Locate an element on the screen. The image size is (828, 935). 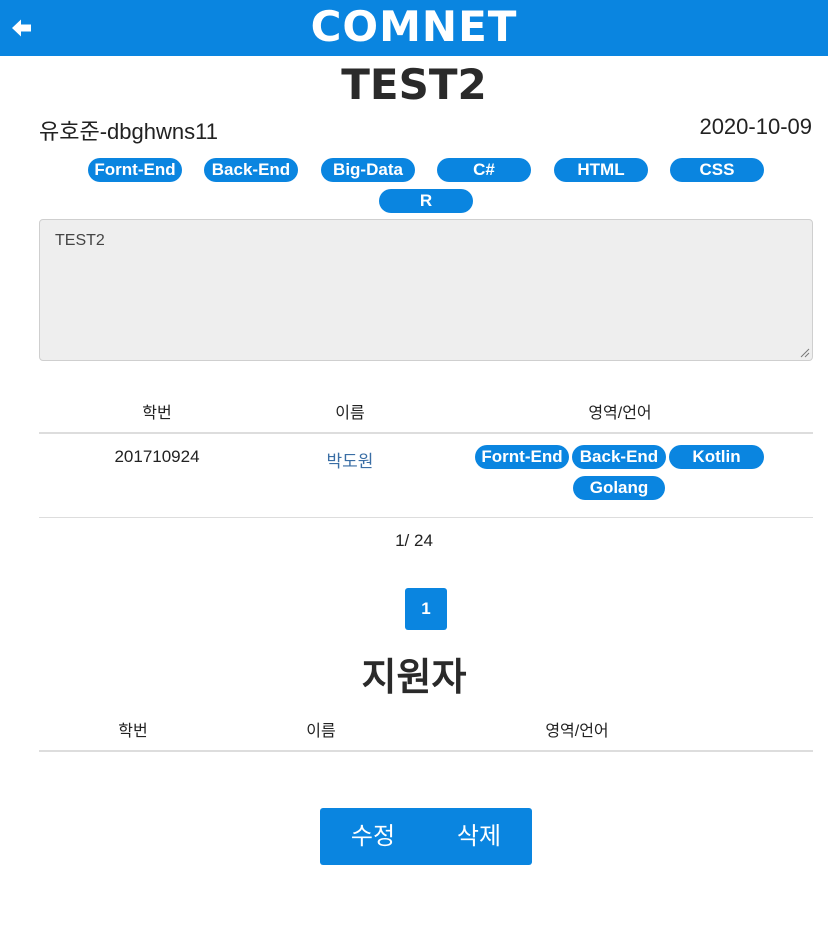
row-tag: Fornt-End is located at coordinates (522, 457).